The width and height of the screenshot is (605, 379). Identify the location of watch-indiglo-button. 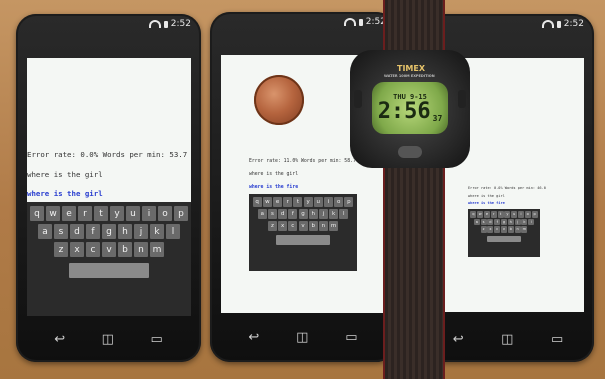
(410, 152).